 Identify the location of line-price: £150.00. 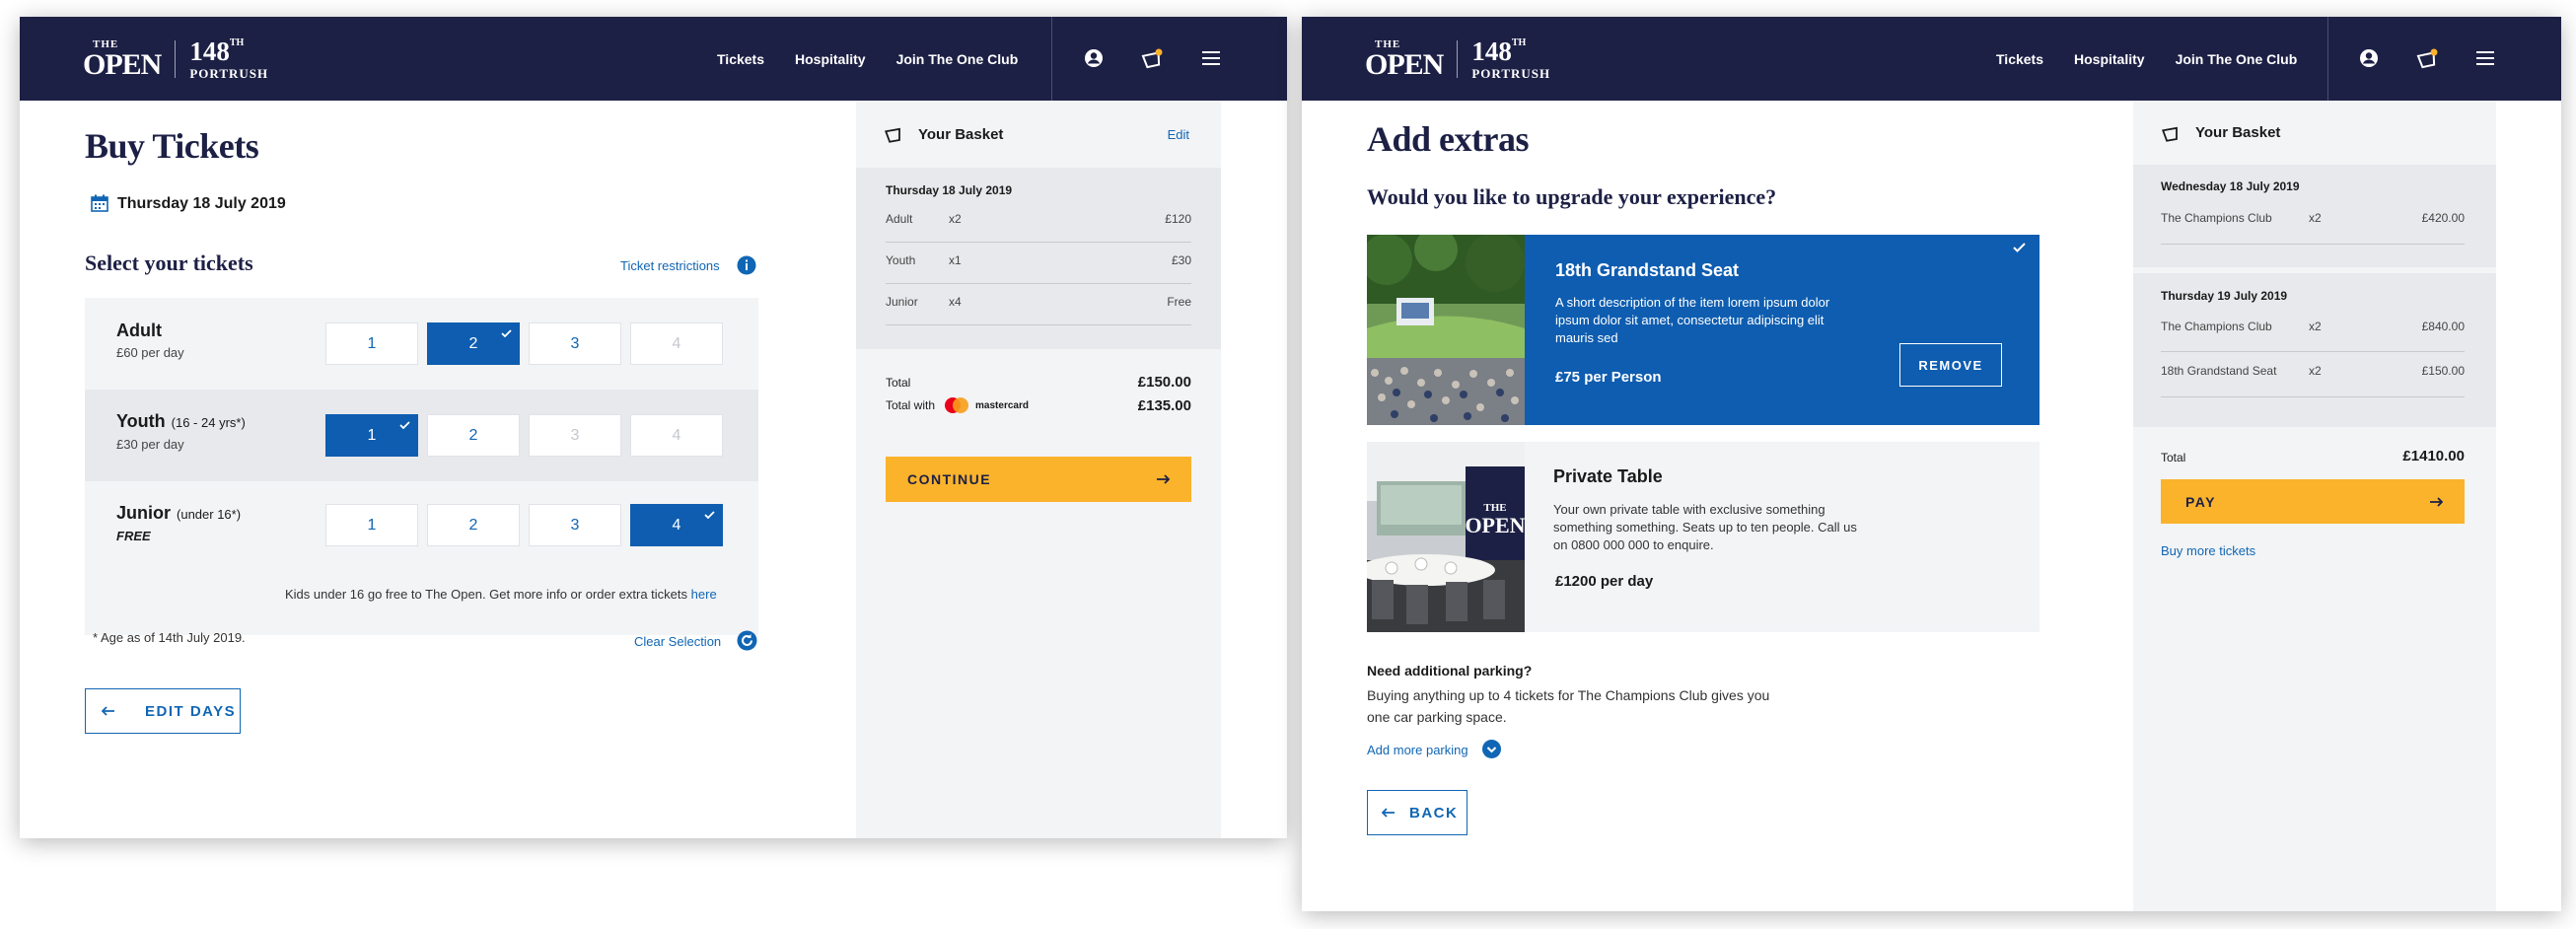
(2443, 371).